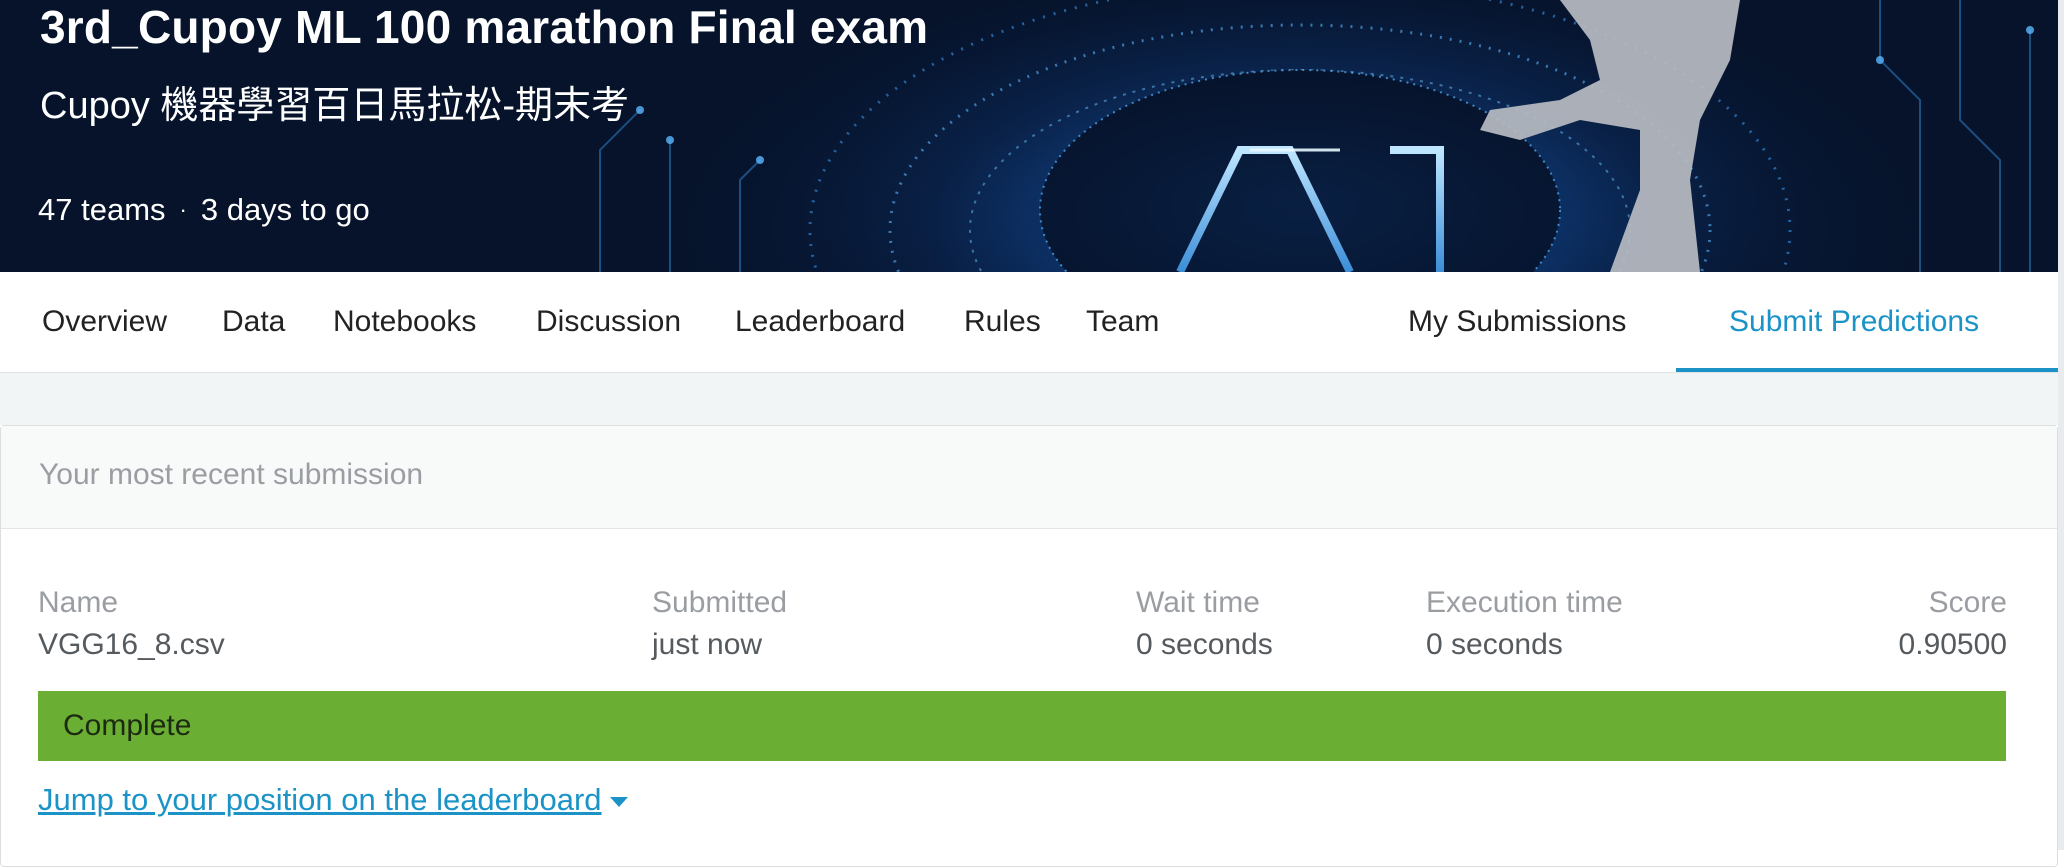  Describe the element at coordinates (127, 725) in the screenshot. I see `status-text: Complete` at that location.